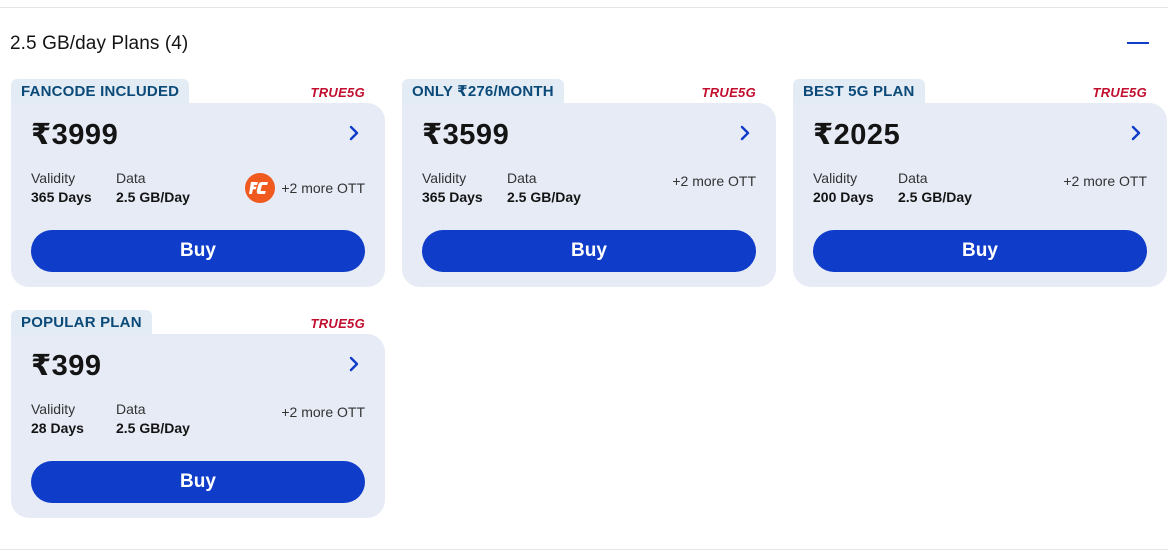 The width and height of the screenshot is (1176, 558). Describe the element at coordinates (483, 92) in the screenshot. I see `plan-tag: ONLY ₹276/MONTH` at that location.